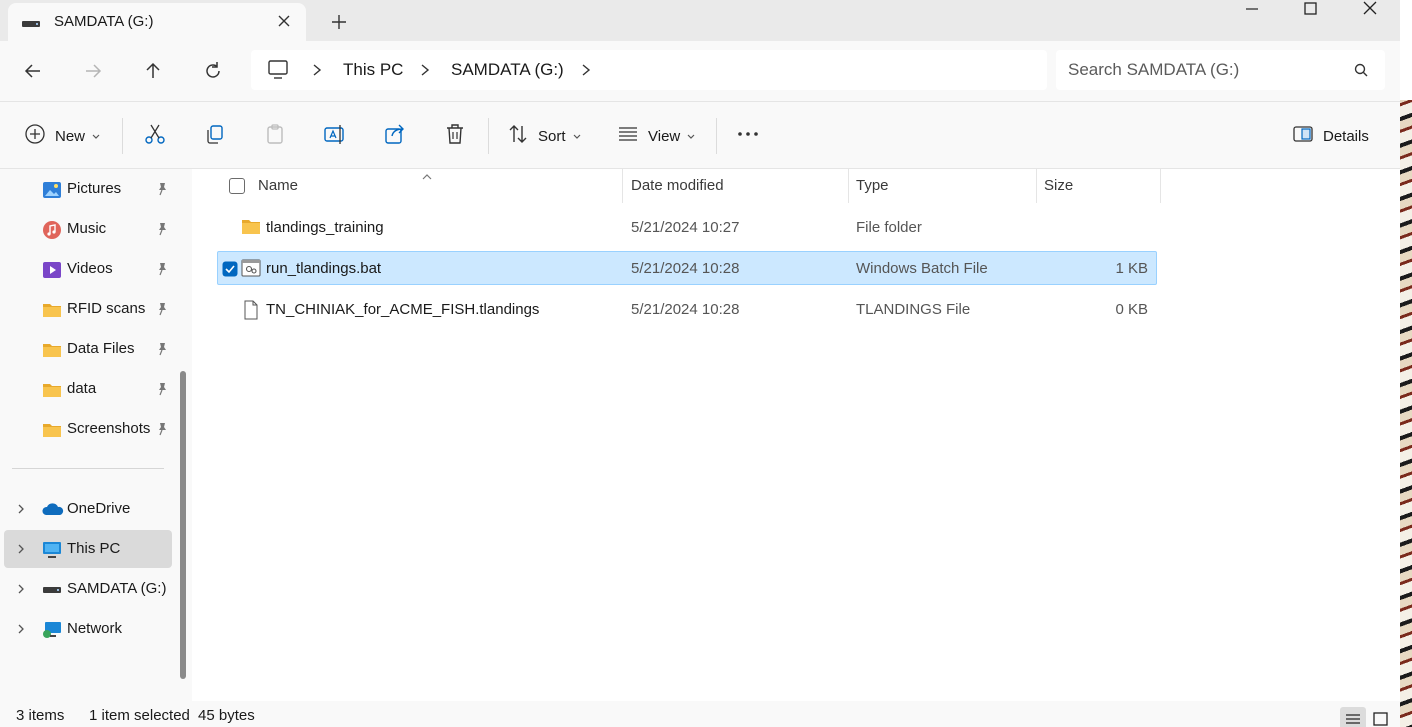 This screenshot has width=1412, height=727. What do you see at coordinates (213, 71) in the screenshot?
I see `refresh-icon` at bounding box center [213, 71].